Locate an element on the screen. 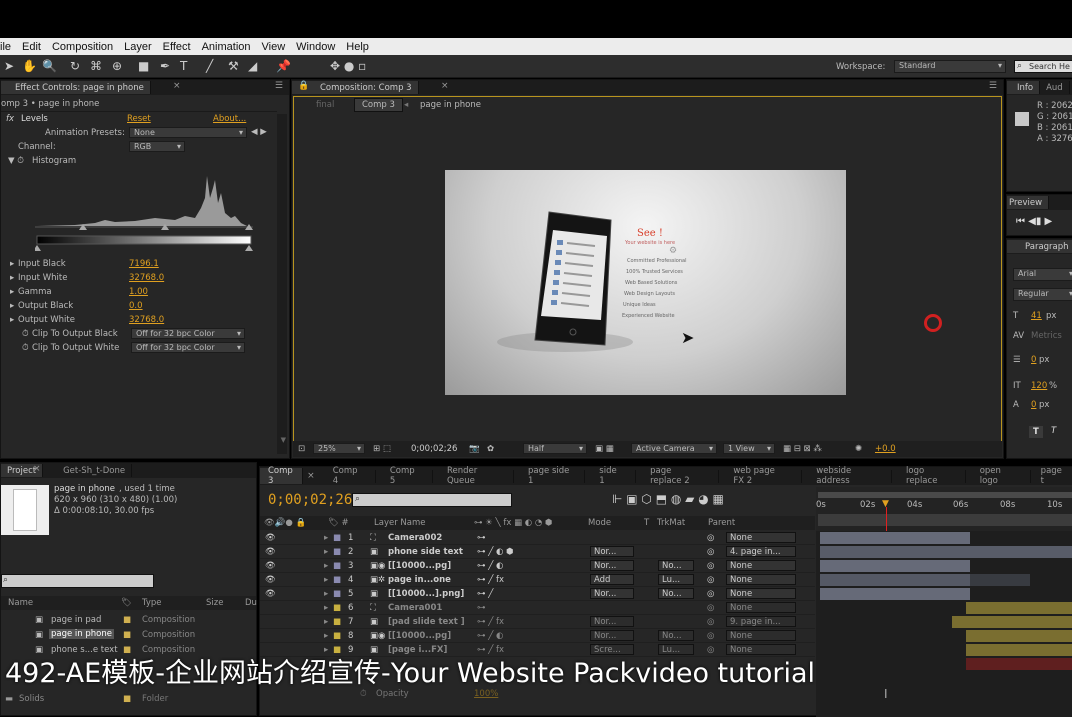 This screenshot has width=1072, height=717. list-item: ▬ Solids ■ Folder is located at coordinates (128, 699).